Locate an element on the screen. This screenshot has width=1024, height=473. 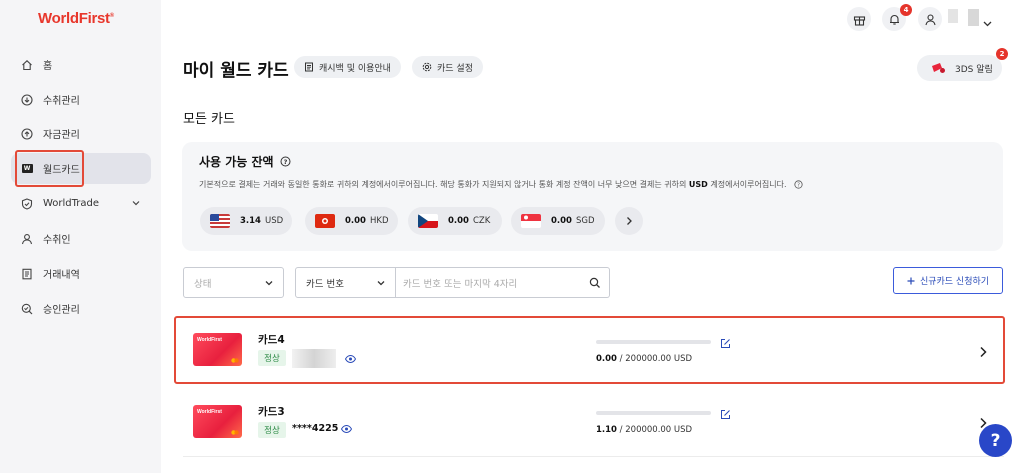
sidebar-item-recipient: 수취인 is located at coordinates (81, 238).